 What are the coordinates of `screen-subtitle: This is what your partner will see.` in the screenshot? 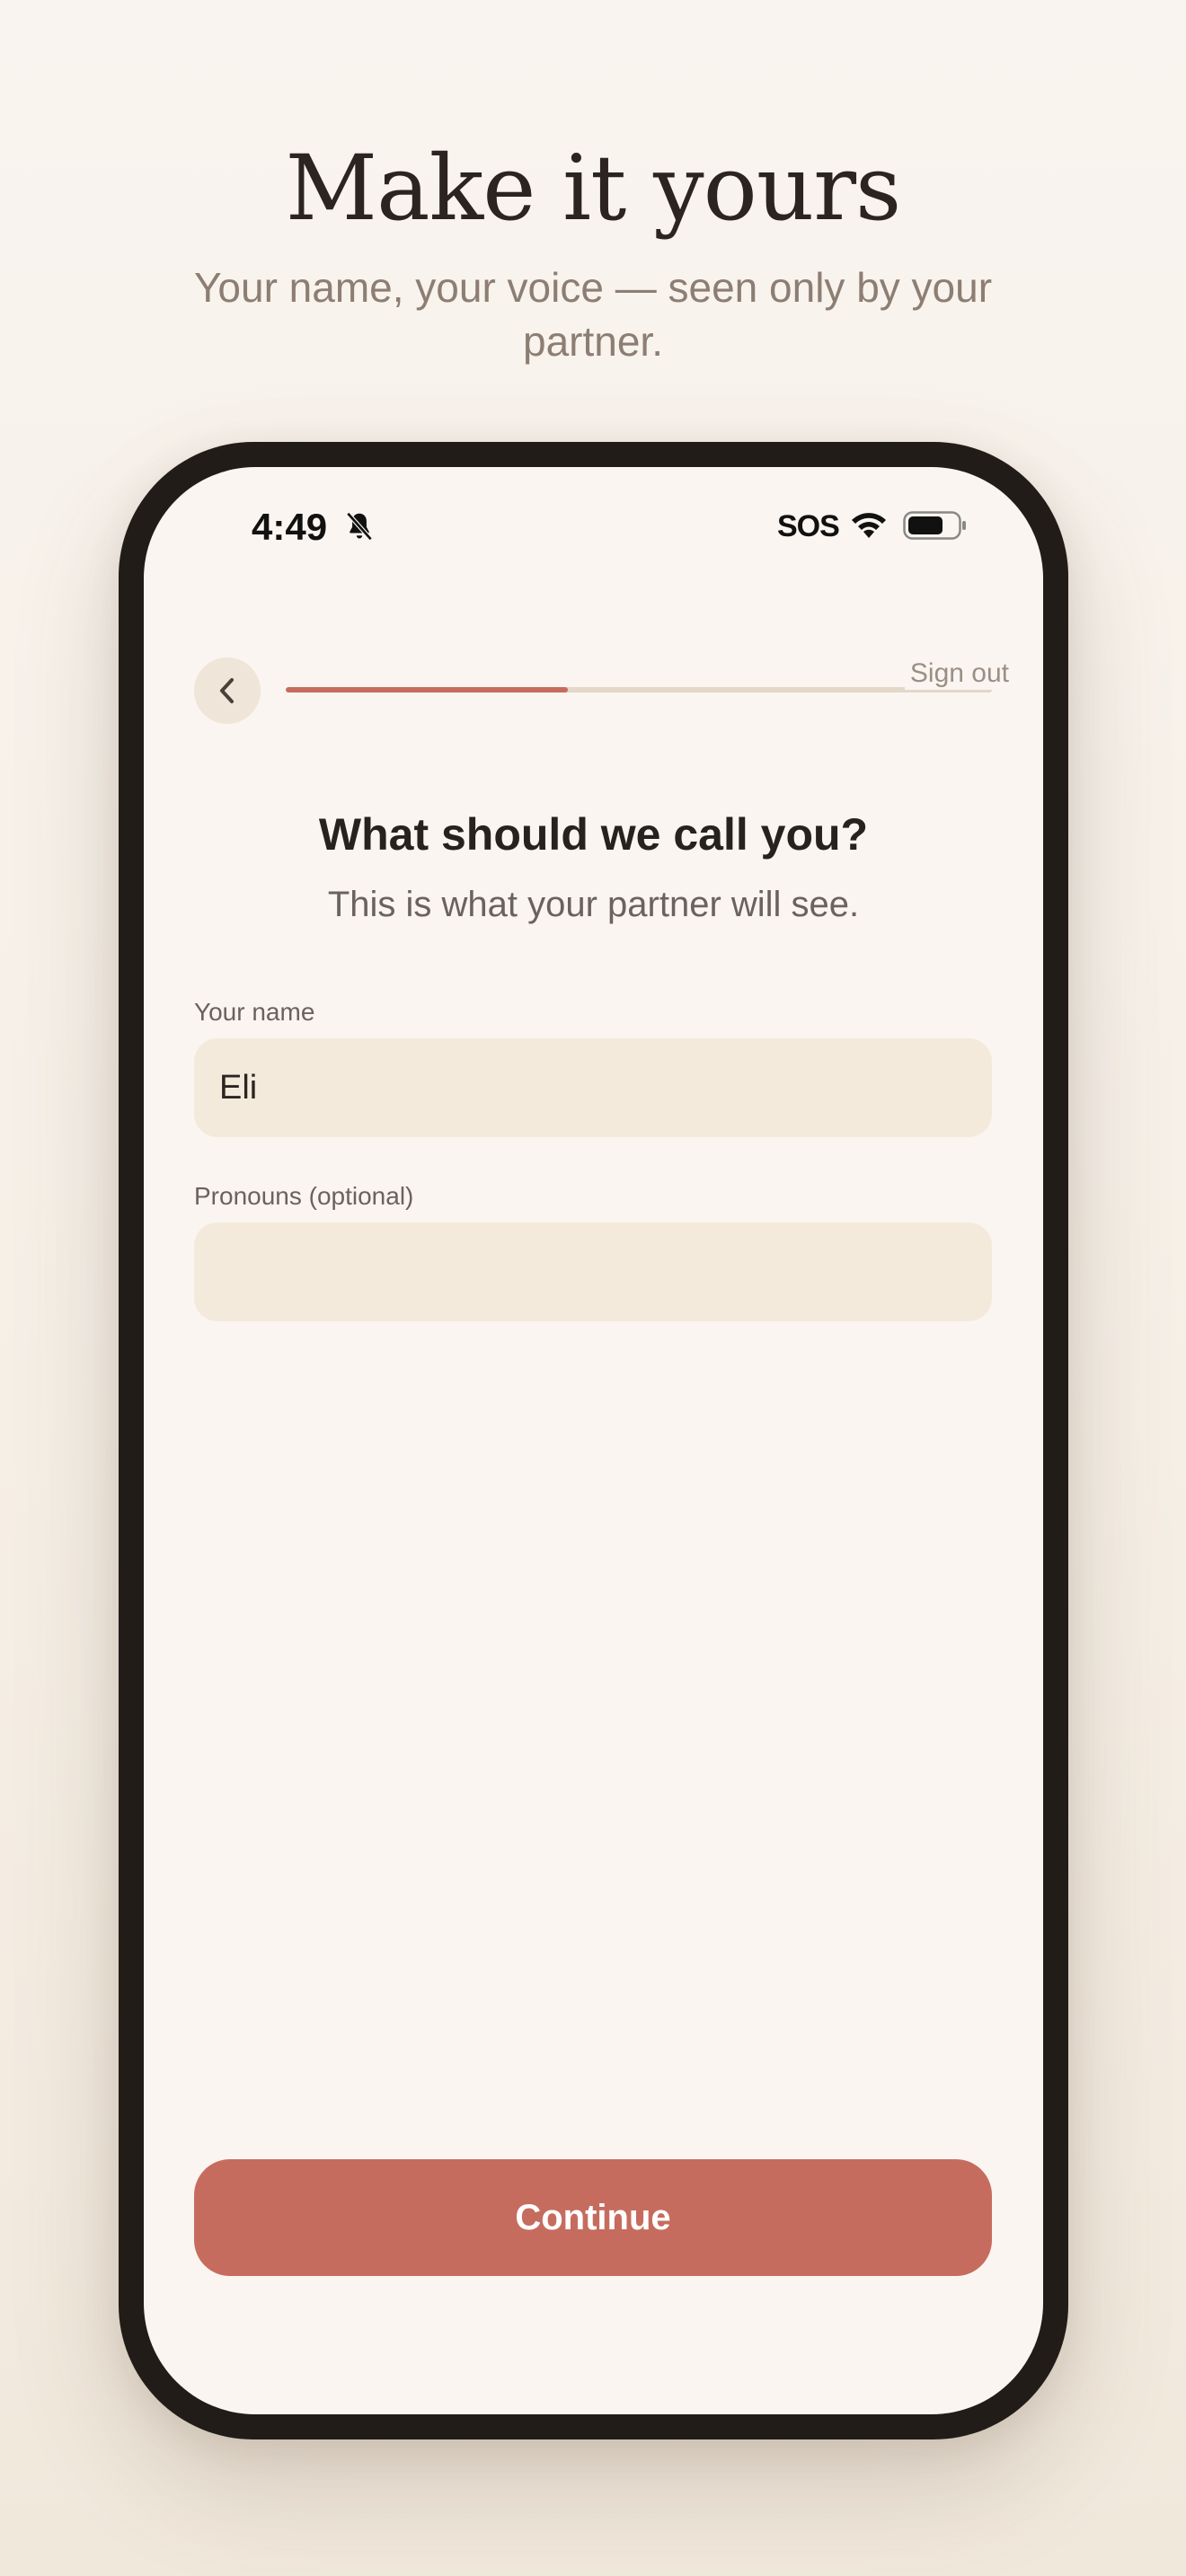 It's located at (593, 904).